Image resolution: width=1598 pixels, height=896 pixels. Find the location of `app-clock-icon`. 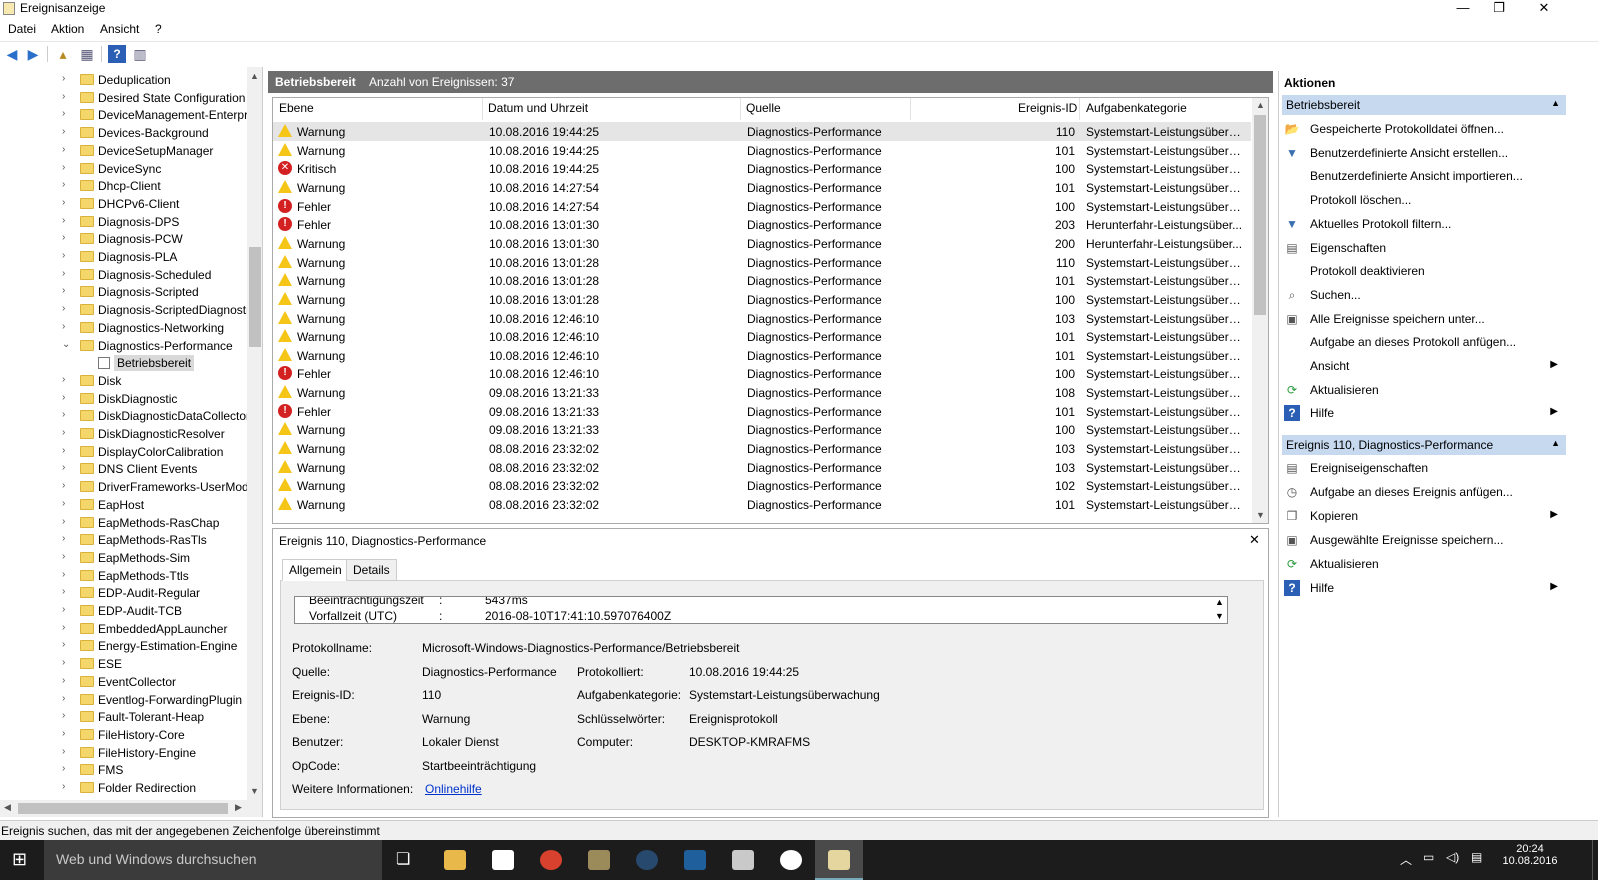

app-clock-icon is located at coordinates (791, 860).